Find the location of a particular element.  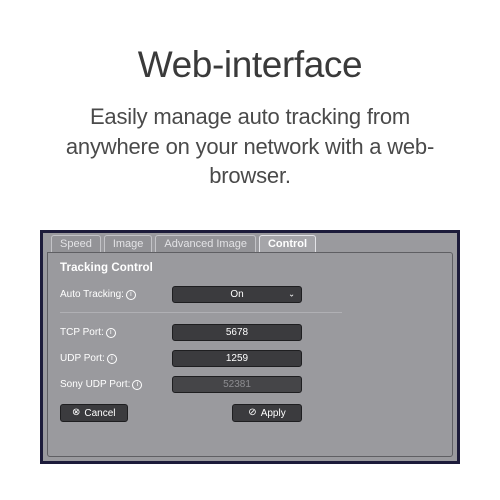

udp-port-value: 1259 is located at coordinates (237, 358).